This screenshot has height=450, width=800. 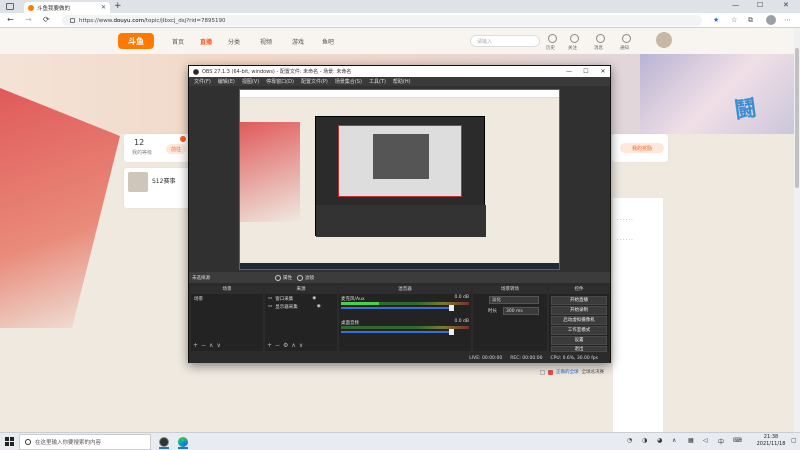 I want to click on nav-fishbar: 鱼吧, so click(x=328, y=41).